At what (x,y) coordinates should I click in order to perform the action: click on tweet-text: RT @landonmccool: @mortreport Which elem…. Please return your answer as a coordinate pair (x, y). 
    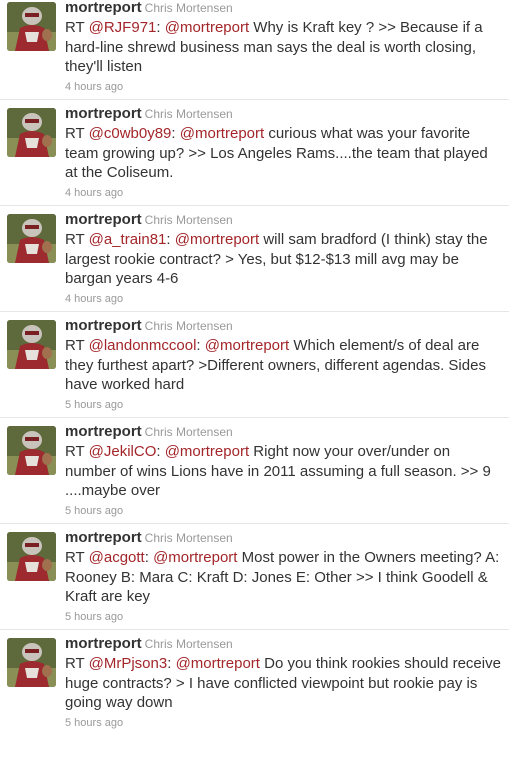
    Looking at the image, I should click on (284, 365).